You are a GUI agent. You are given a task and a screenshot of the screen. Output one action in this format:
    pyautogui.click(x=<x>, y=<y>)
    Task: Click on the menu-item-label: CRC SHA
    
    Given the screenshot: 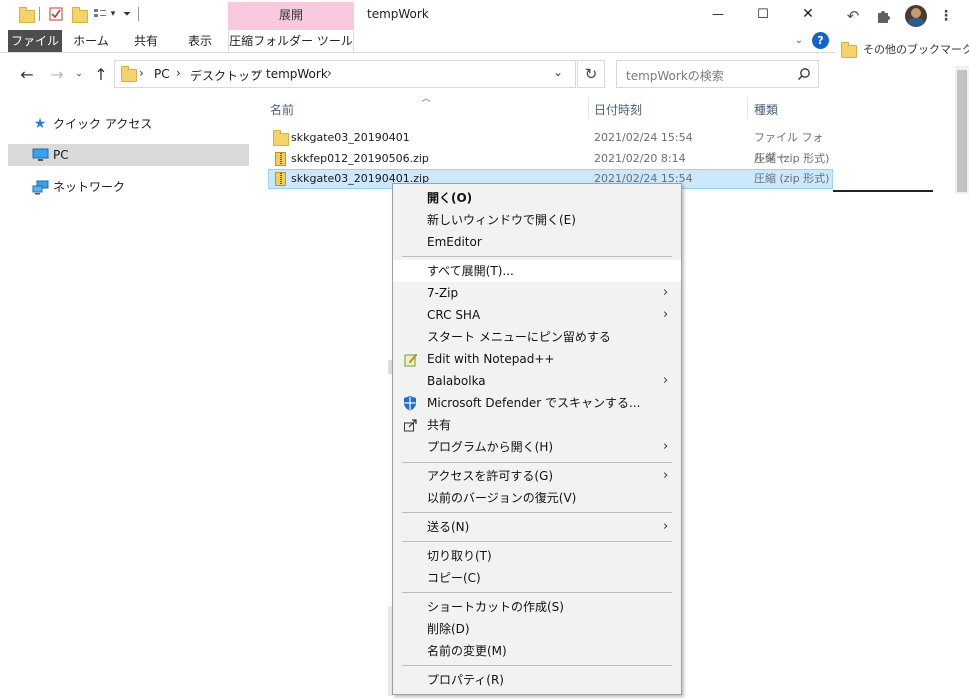 What is the action you would take?
    pyautogui.click(x=454, y=315)
    